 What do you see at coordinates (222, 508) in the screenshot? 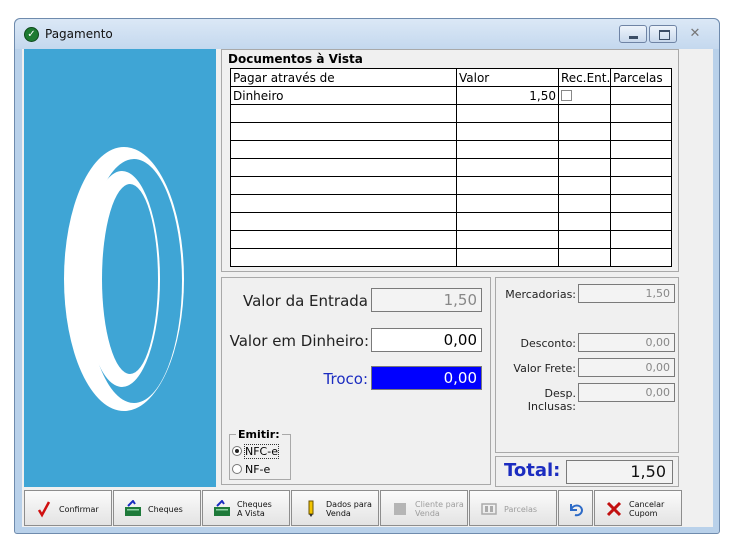
I see `cheque-vista-icon` at bounding box center [222, 508].